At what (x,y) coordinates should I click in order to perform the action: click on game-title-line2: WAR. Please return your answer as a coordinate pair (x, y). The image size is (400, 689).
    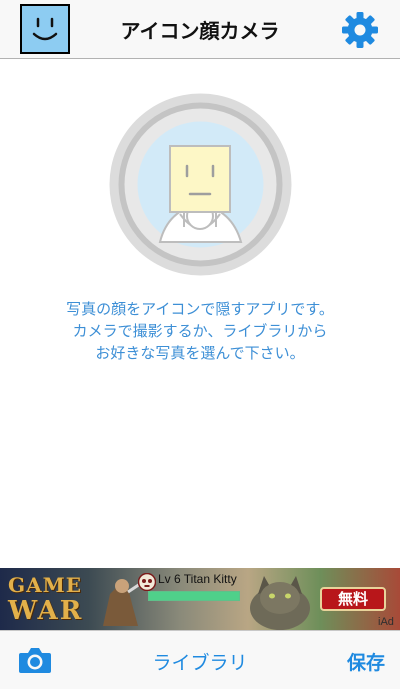
    Looking at the image, I should click on (46, 611).